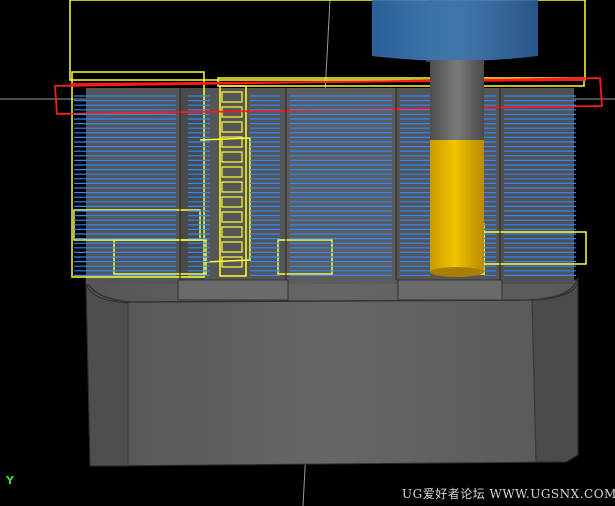 The height and width of the screenshot is (506, 615). I want to click on tool-shank, so click(457, 100).